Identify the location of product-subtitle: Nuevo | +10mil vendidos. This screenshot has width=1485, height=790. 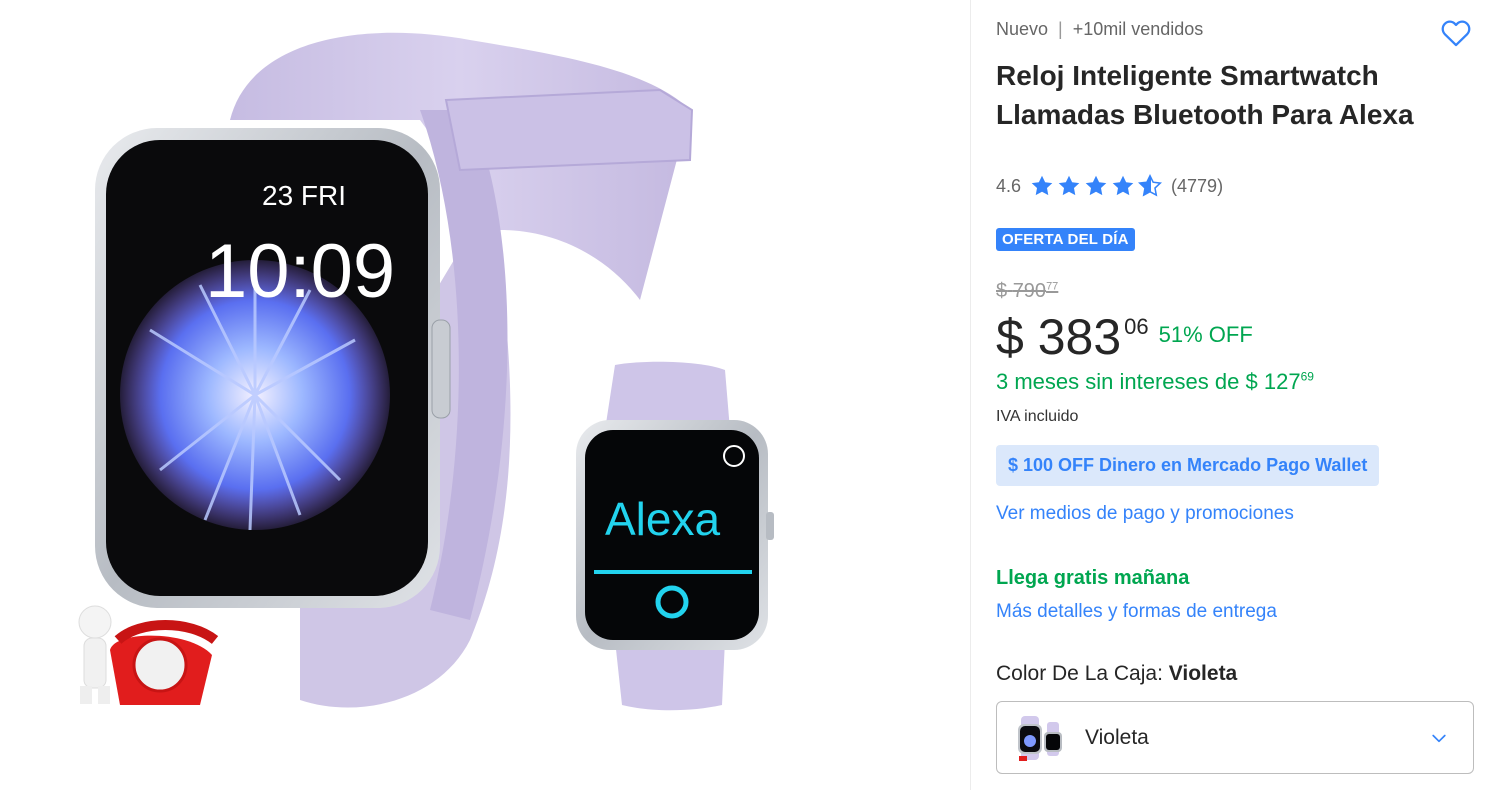
(1099, 29).